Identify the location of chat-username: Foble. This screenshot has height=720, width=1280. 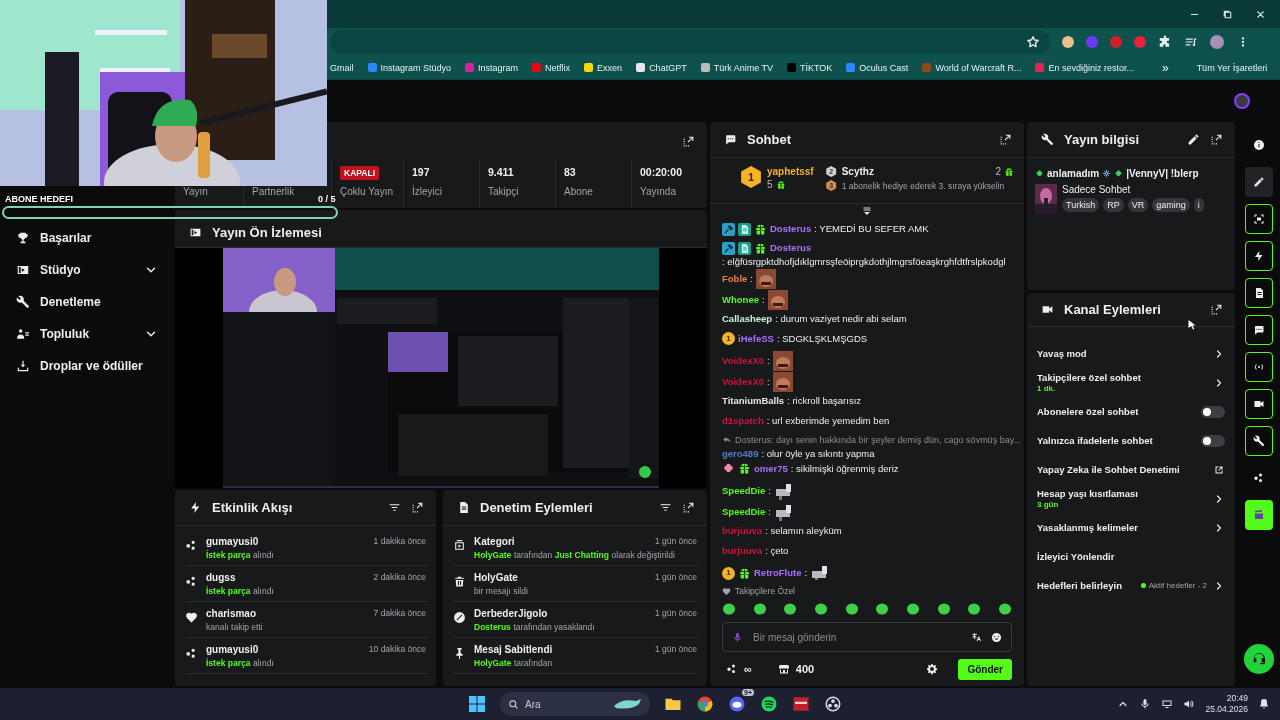
(735, 278).